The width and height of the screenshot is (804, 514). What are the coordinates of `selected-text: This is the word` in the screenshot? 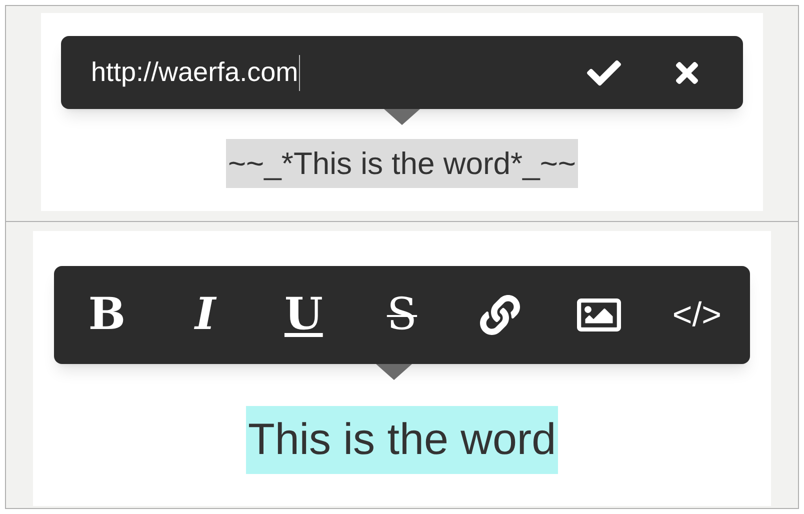 It's located at (402, 440).